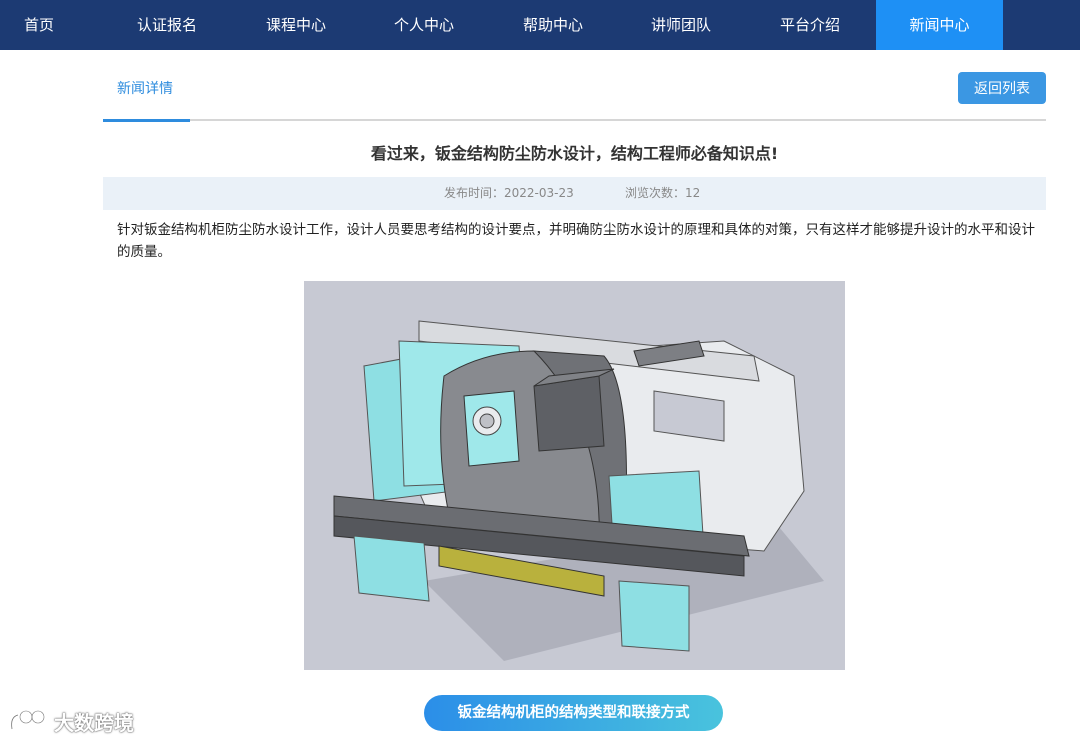 The image size is (1080, 741). What do you see at coordinates (509, 193) in the screenshot?
I see `publish-time: 发布时间：2022-03-23` at bounding box center [509, 193].